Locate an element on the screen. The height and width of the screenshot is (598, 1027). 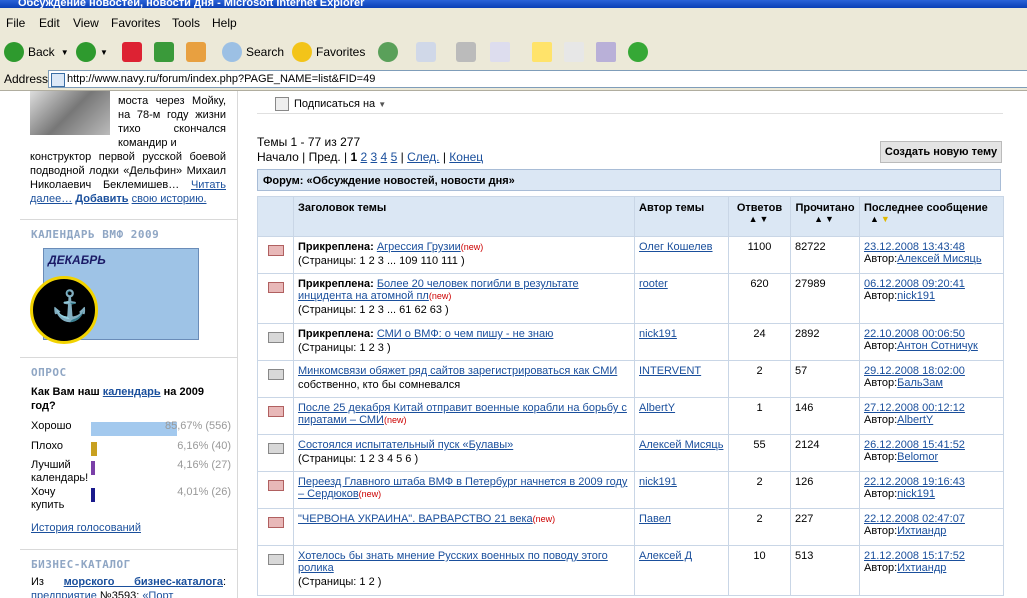
last-post-date-link: 29.12.2008 18:02:00 is located at coordinates (914, 371).